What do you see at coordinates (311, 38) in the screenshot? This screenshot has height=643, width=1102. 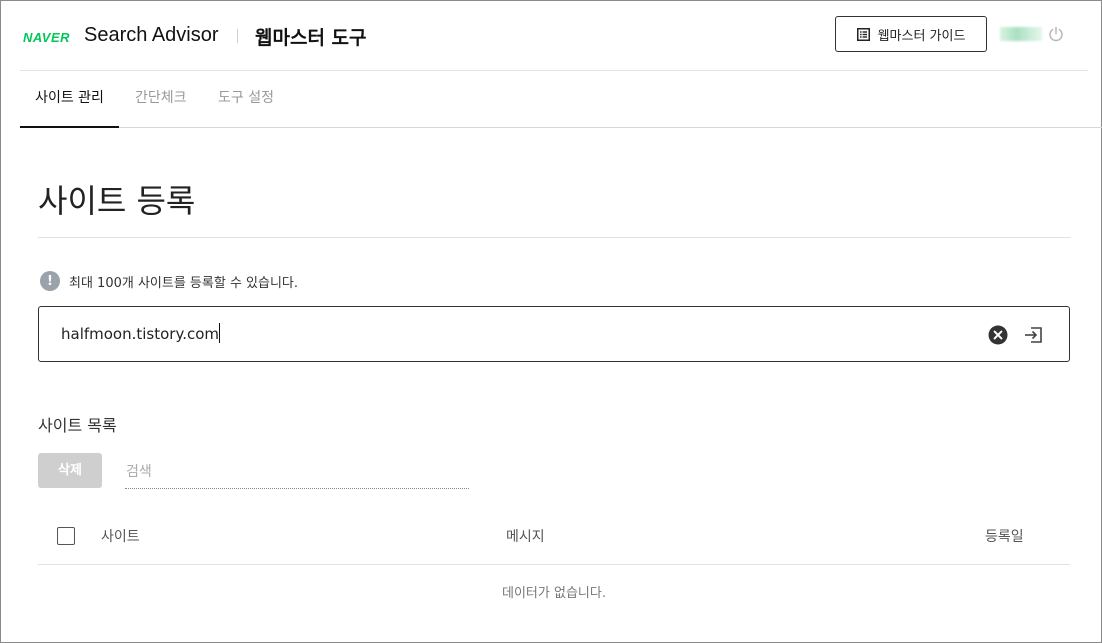 I see `page-section-title: 웹마스터 도구` at bounding box center [311, 38].